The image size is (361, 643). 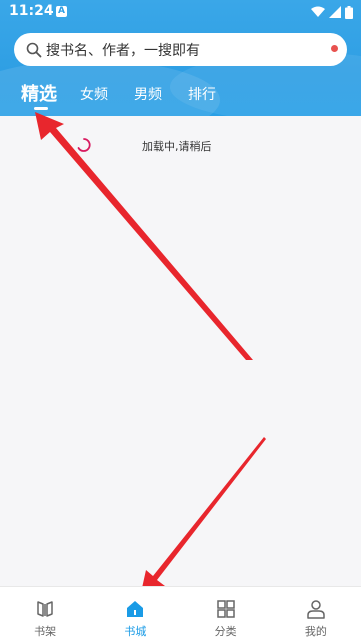 What do you see at coordinates (316, 609) in the screenshot?
I see `person-icon` at bounding box center [316, 609].